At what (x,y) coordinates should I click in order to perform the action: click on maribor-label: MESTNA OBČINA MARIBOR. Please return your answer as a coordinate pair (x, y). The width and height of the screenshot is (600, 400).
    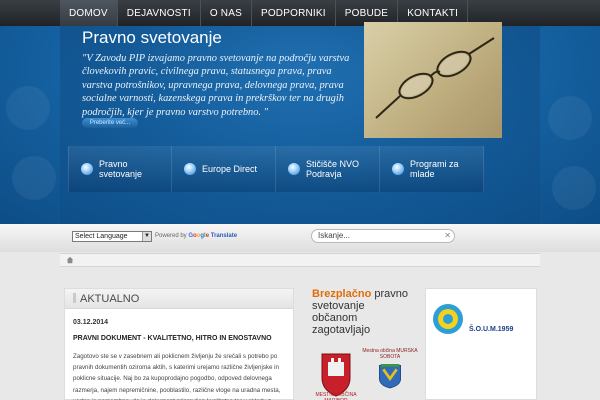
    Looking at the image, I should click on (336, 396).